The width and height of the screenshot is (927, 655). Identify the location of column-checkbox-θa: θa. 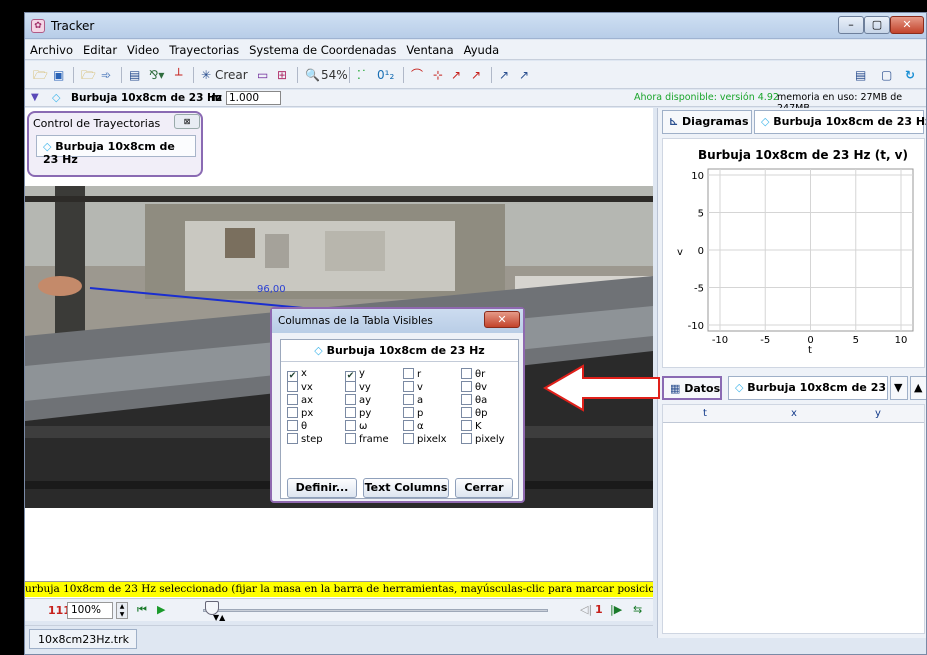
(474, 400).